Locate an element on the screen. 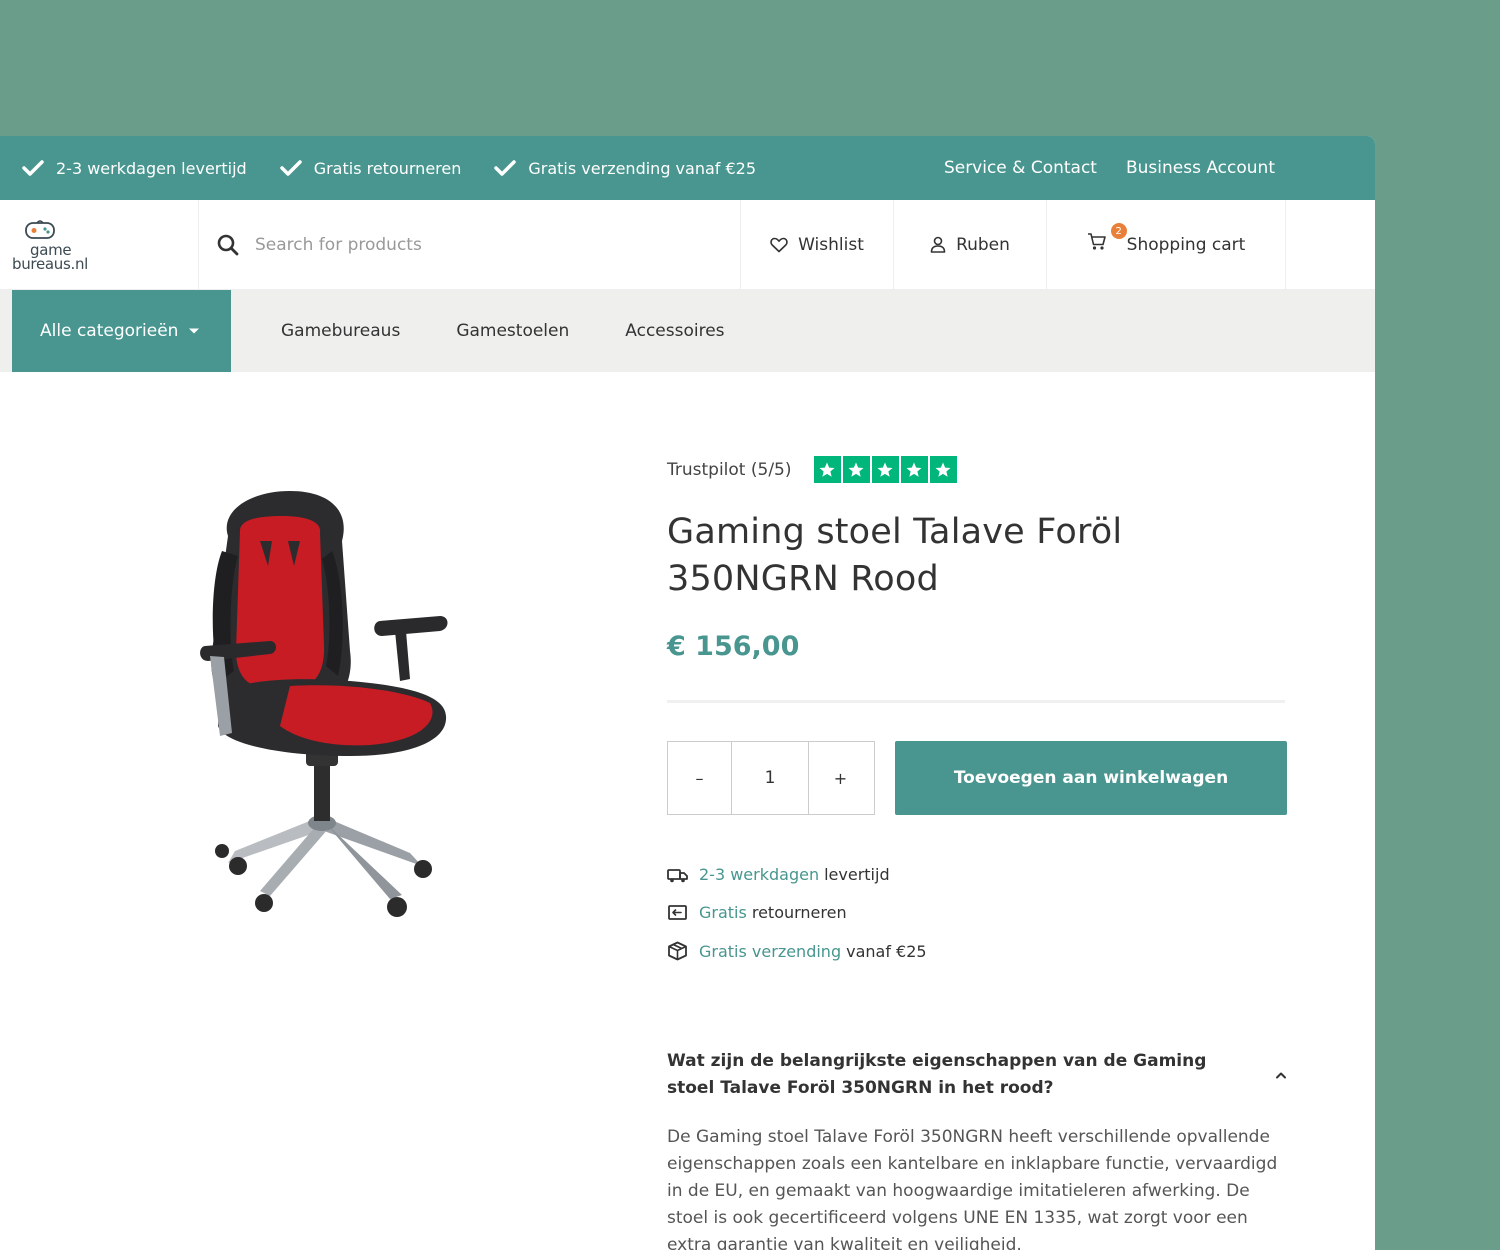 The image size is (1500, 1250). nav-item-gamebureaus: Gamebureaus is located at coordinates (340, 331).